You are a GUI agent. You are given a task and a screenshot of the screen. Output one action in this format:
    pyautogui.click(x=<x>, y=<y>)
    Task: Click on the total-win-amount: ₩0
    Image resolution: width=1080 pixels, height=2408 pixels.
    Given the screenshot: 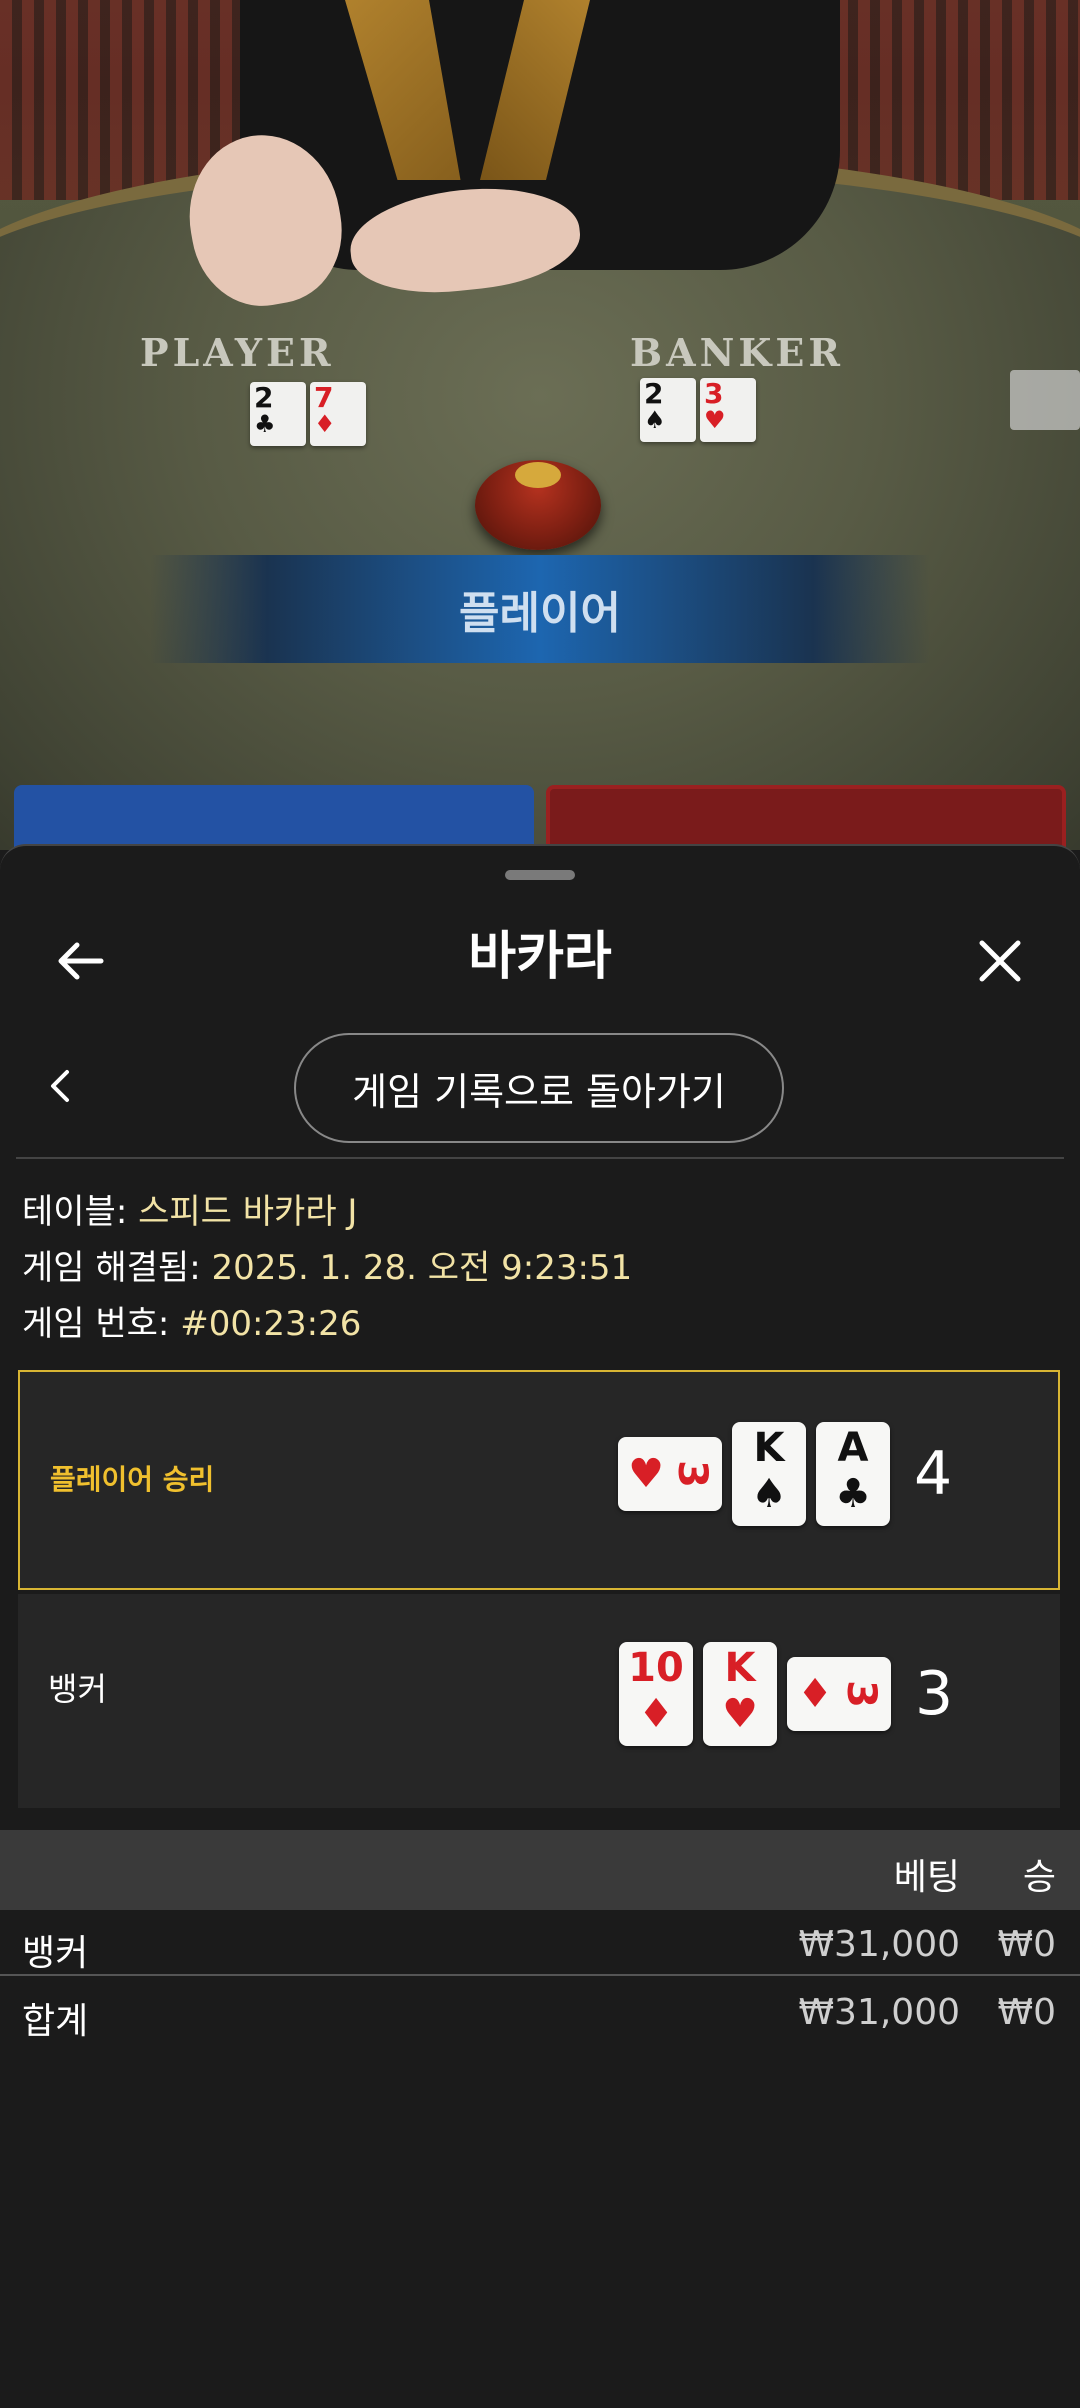 What is the action you would take?
    pyautogui.click(x=1027, y=2012)
    